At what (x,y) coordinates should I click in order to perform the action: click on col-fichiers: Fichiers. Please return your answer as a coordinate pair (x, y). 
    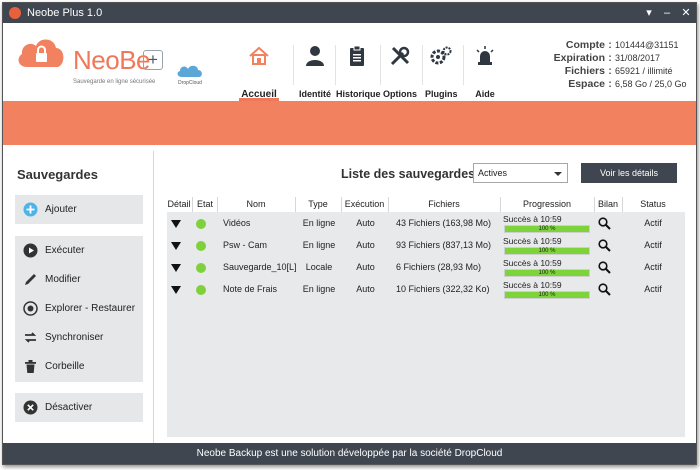
    Looking at the image, I should click on (444, 204).